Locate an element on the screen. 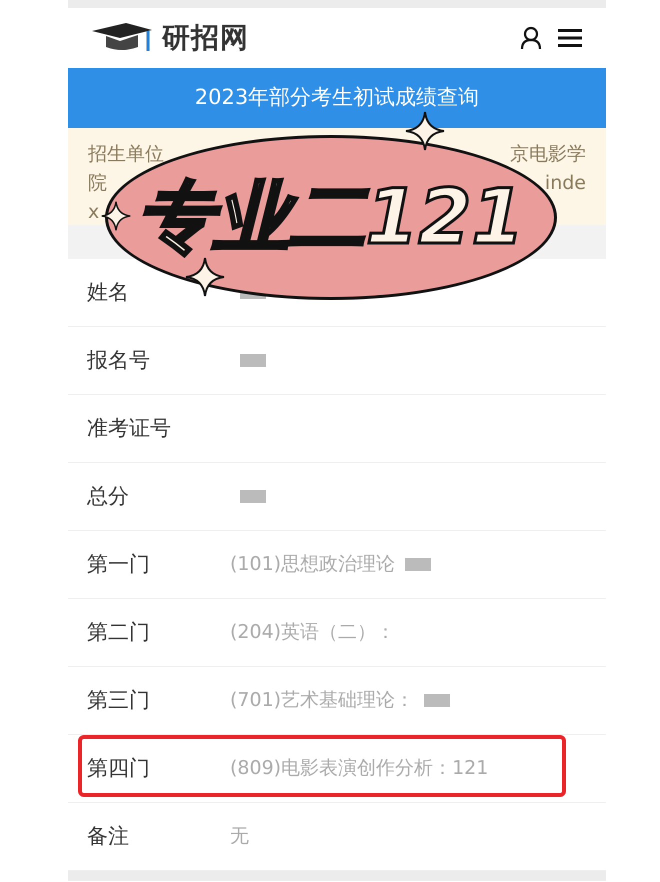 This screenshot has width=660, height=882. notice-text: inde is located at coordinates (565, 183).